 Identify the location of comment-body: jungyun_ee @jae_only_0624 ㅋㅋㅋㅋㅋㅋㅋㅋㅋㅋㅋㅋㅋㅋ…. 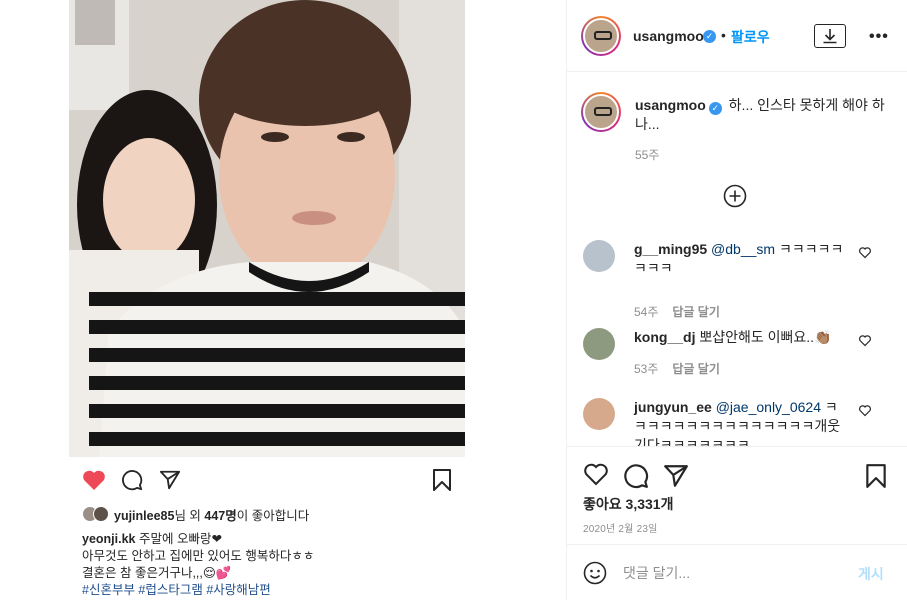
(741, 422).